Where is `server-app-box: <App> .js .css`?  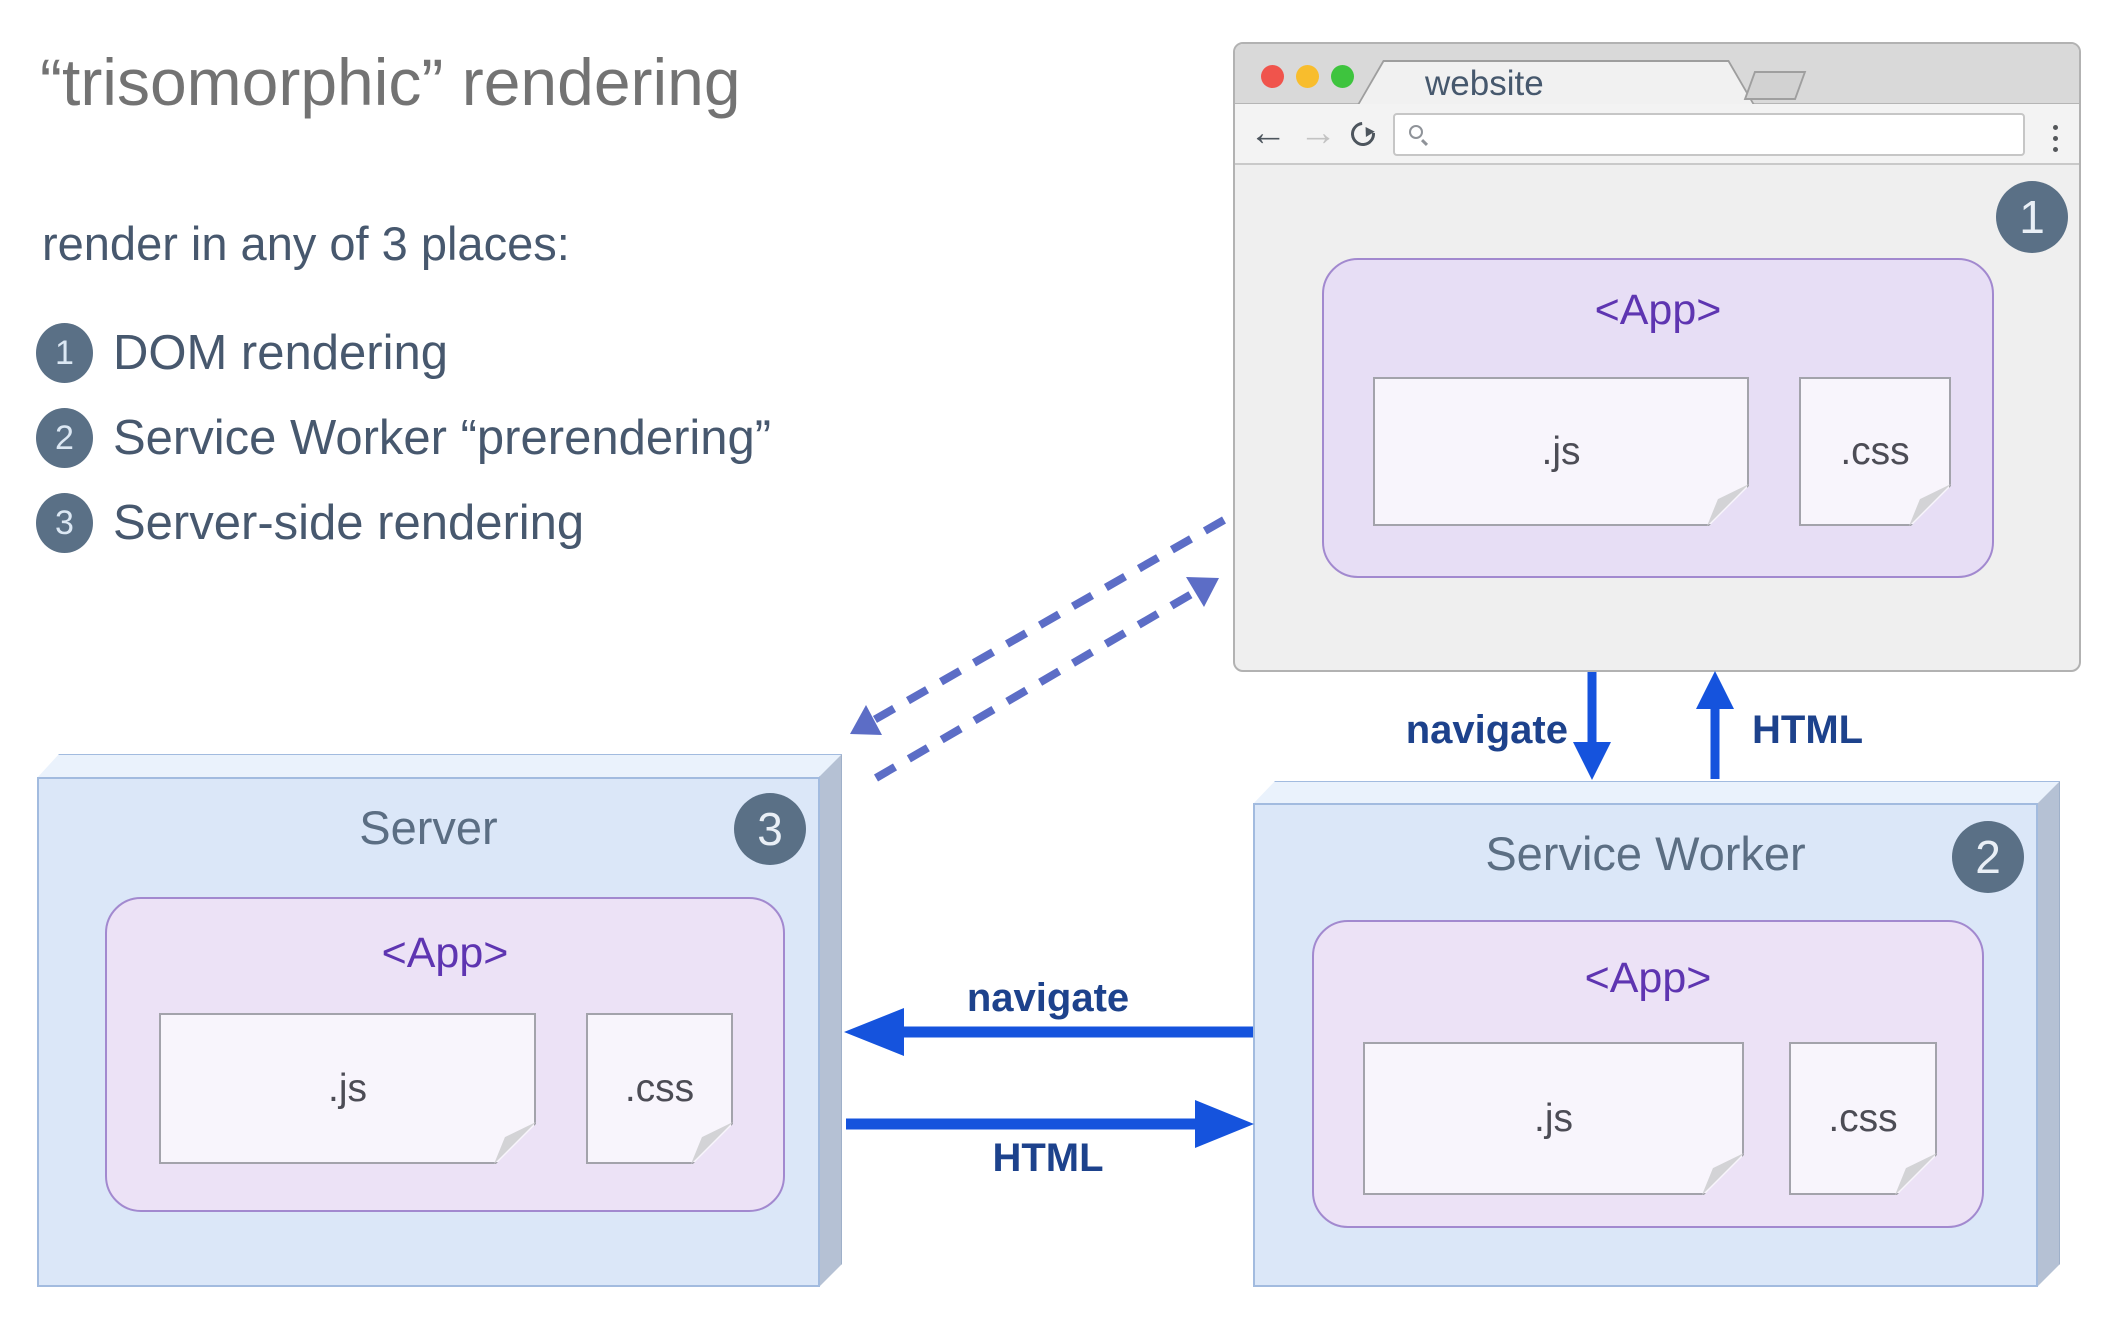 server-app-box: <App> .js .css is located at coordinates (445, 1054).